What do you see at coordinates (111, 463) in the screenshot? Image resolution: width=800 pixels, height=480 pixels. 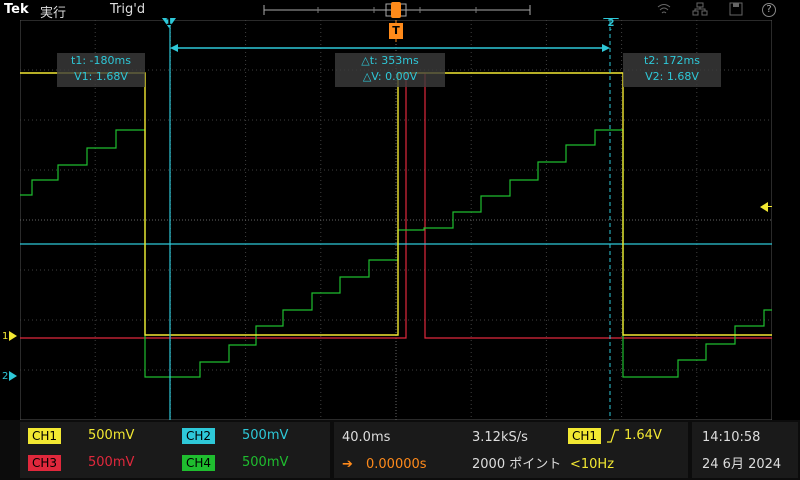 I see `ch3-scale: 500mV` at bounding box center [111, 463].